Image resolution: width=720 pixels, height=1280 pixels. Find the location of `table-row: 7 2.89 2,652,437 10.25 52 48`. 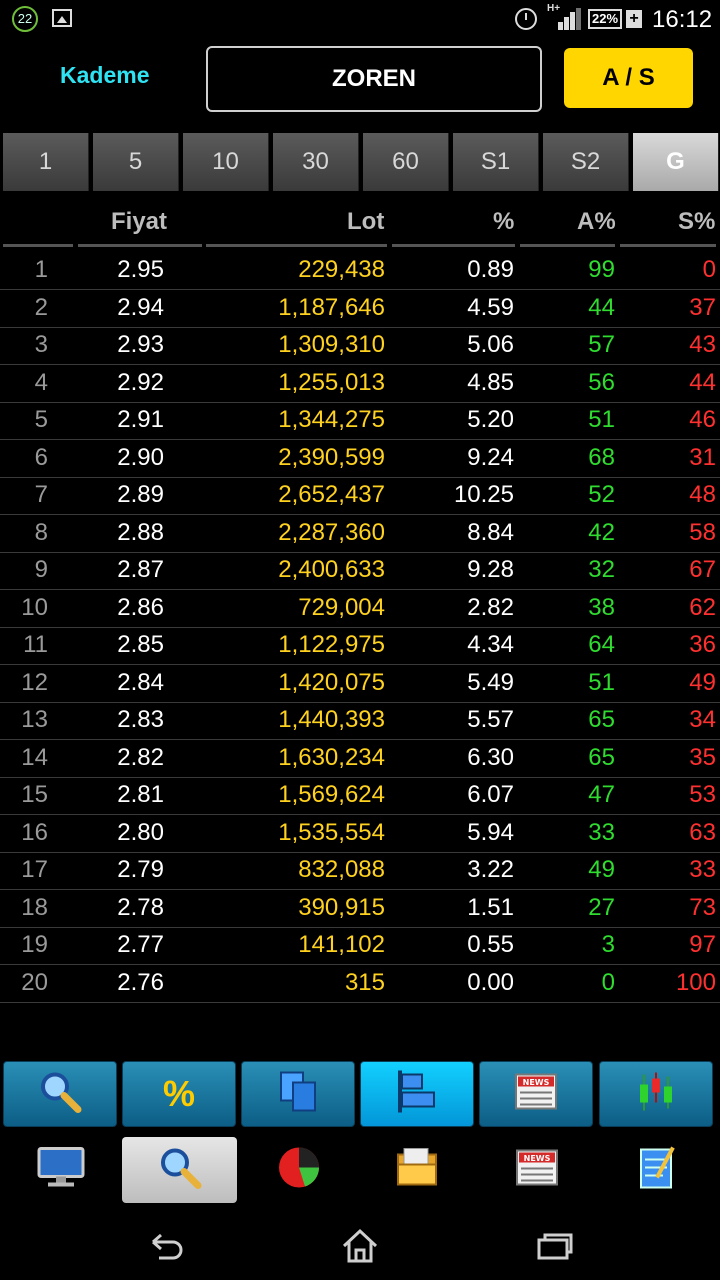

table-row: 7 2.89 2,652,437 10.25 52 48 is located at coordinates (360, 496).